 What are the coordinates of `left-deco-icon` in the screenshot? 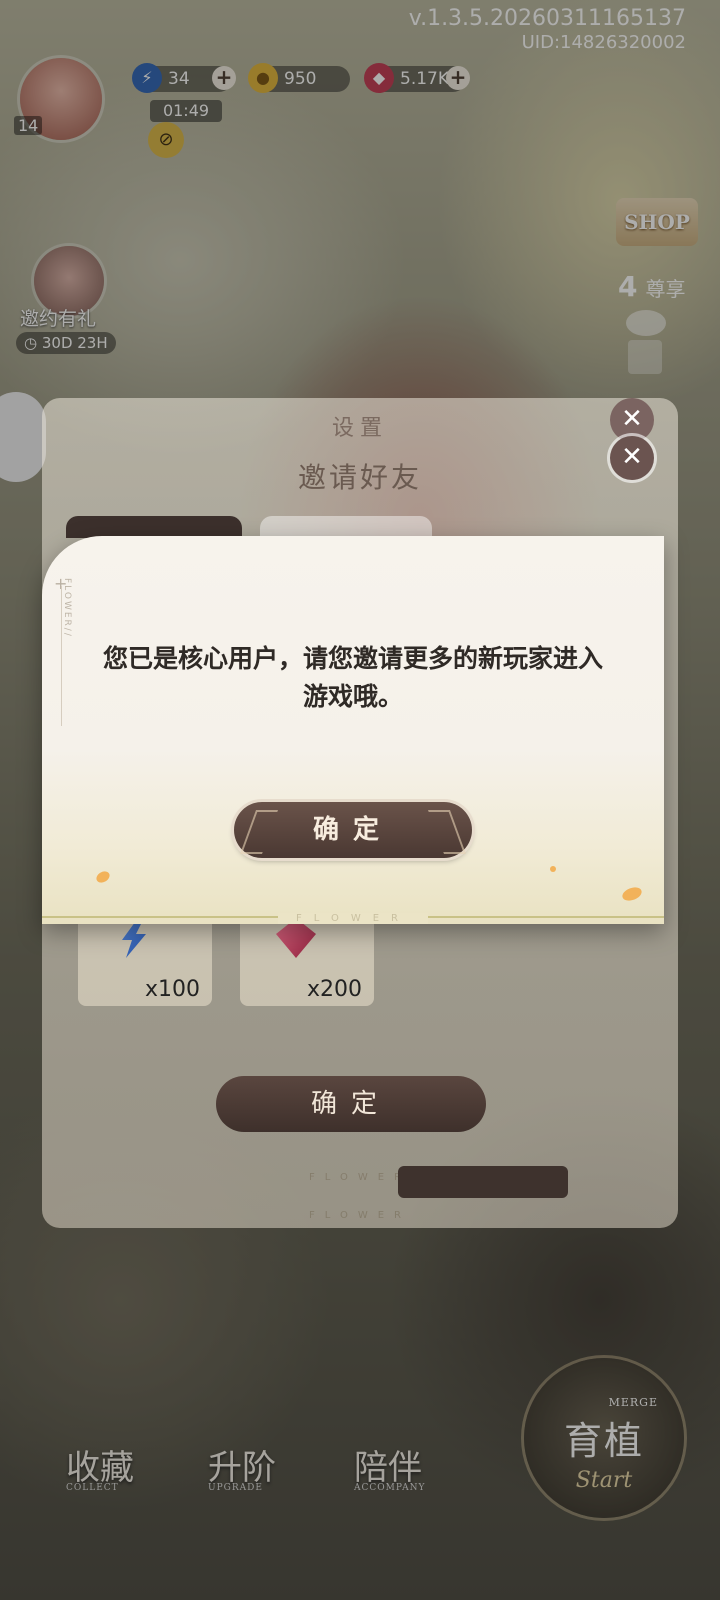 It's located at (259, 832).